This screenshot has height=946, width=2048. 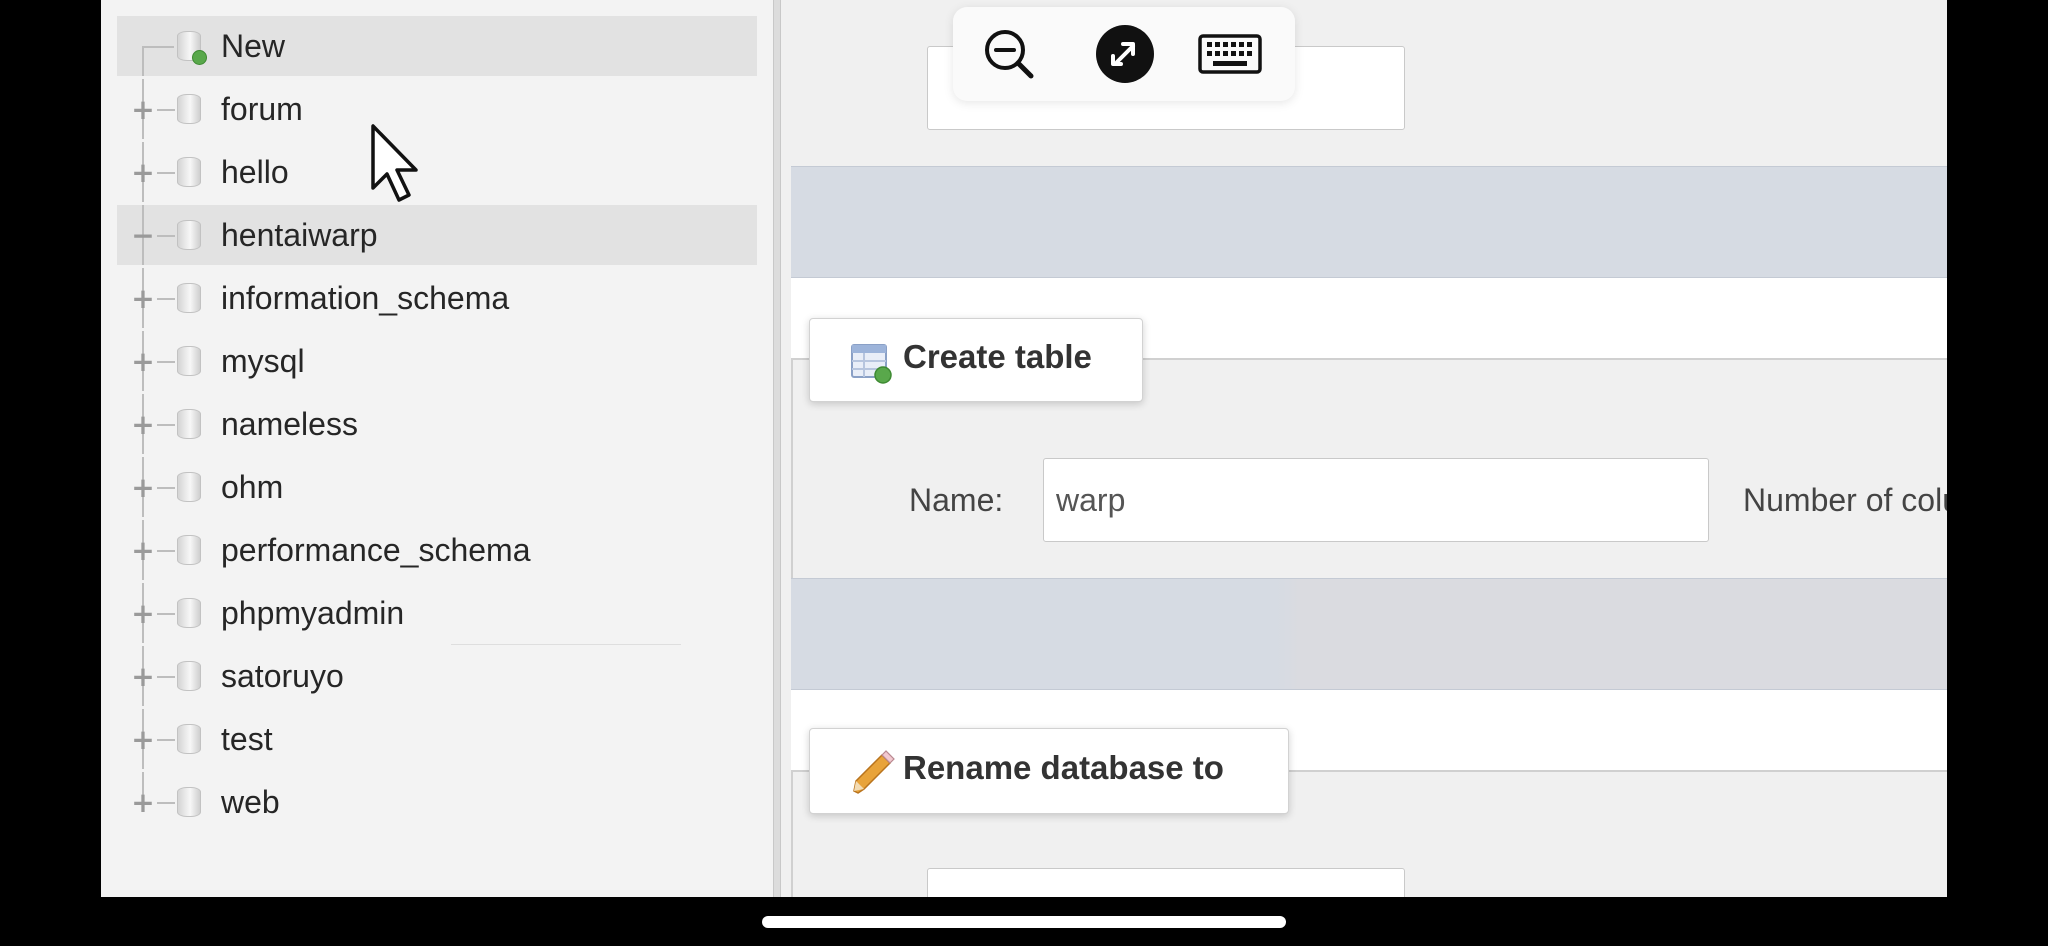 I want to click on tree-item-database: + performance_schema, so click(x=437, y=550).